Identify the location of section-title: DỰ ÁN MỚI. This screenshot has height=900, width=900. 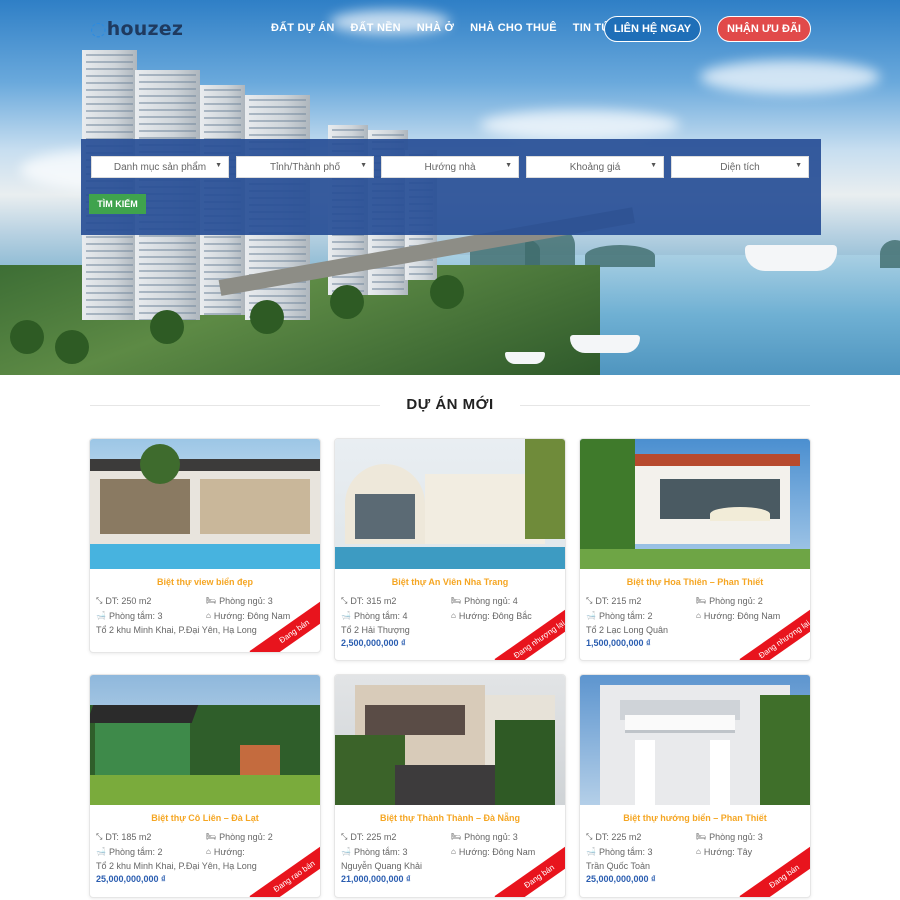
(450, 404).